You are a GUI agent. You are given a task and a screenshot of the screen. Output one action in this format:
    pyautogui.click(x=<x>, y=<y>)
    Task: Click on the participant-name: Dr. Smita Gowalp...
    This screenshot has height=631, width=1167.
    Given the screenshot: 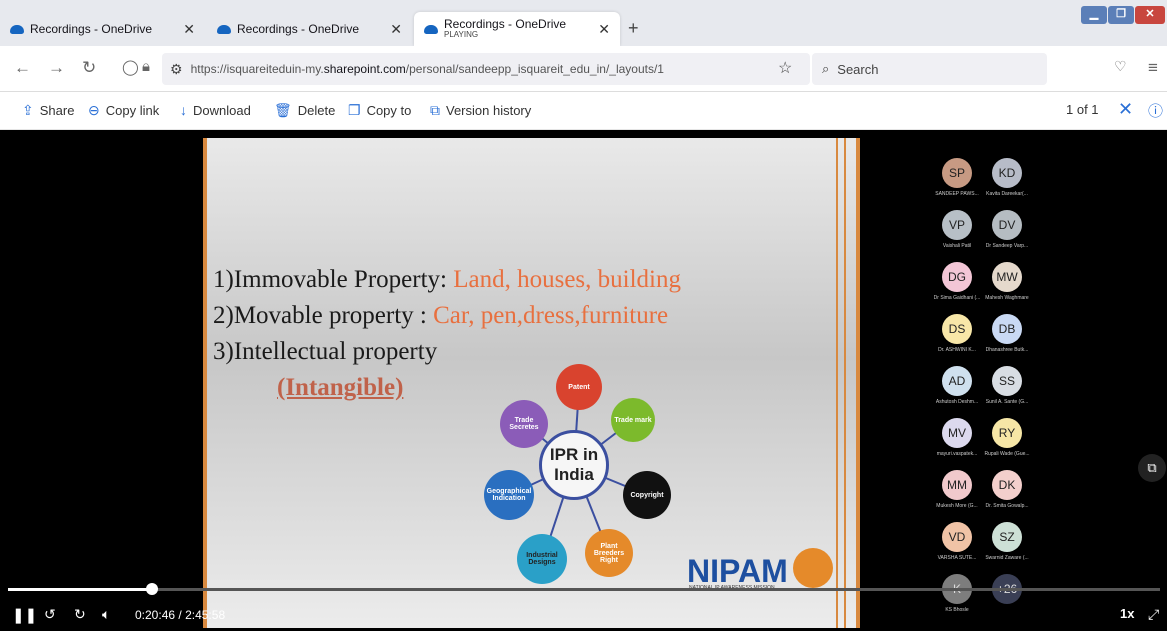 What is the action you would take?
    pyautogui.click(x=1007, y=506)
    